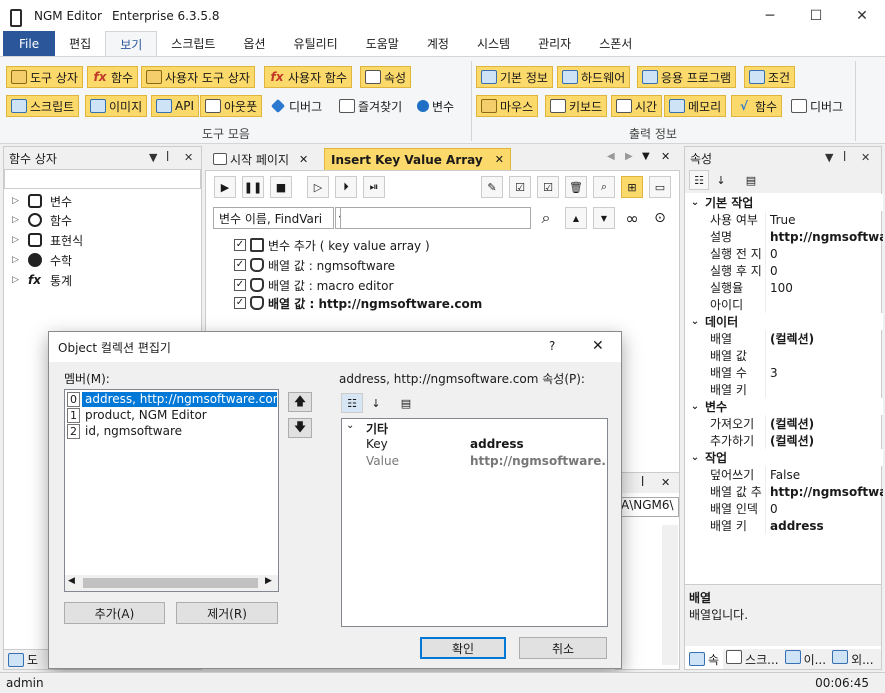 The width and height of the screenshot is (885, 693). I want to click on tab-view: 보기, so click(131, 43).